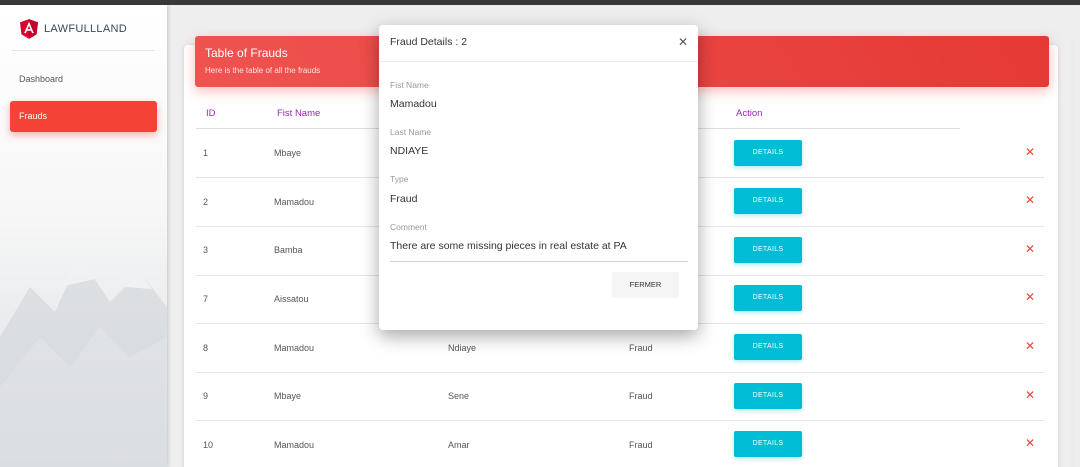  I want to click on scrollbar, so click(1073, 253).